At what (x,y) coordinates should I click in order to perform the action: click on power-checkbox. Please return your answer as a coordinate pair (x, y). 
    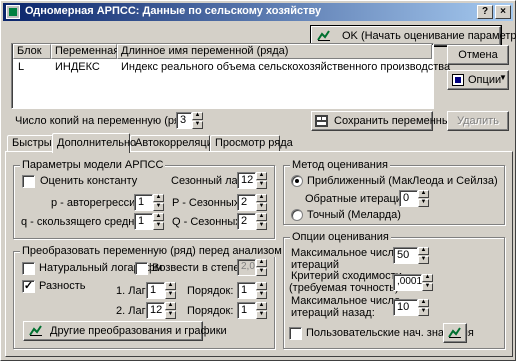
    Looking at the image, I should click on (141, 268).